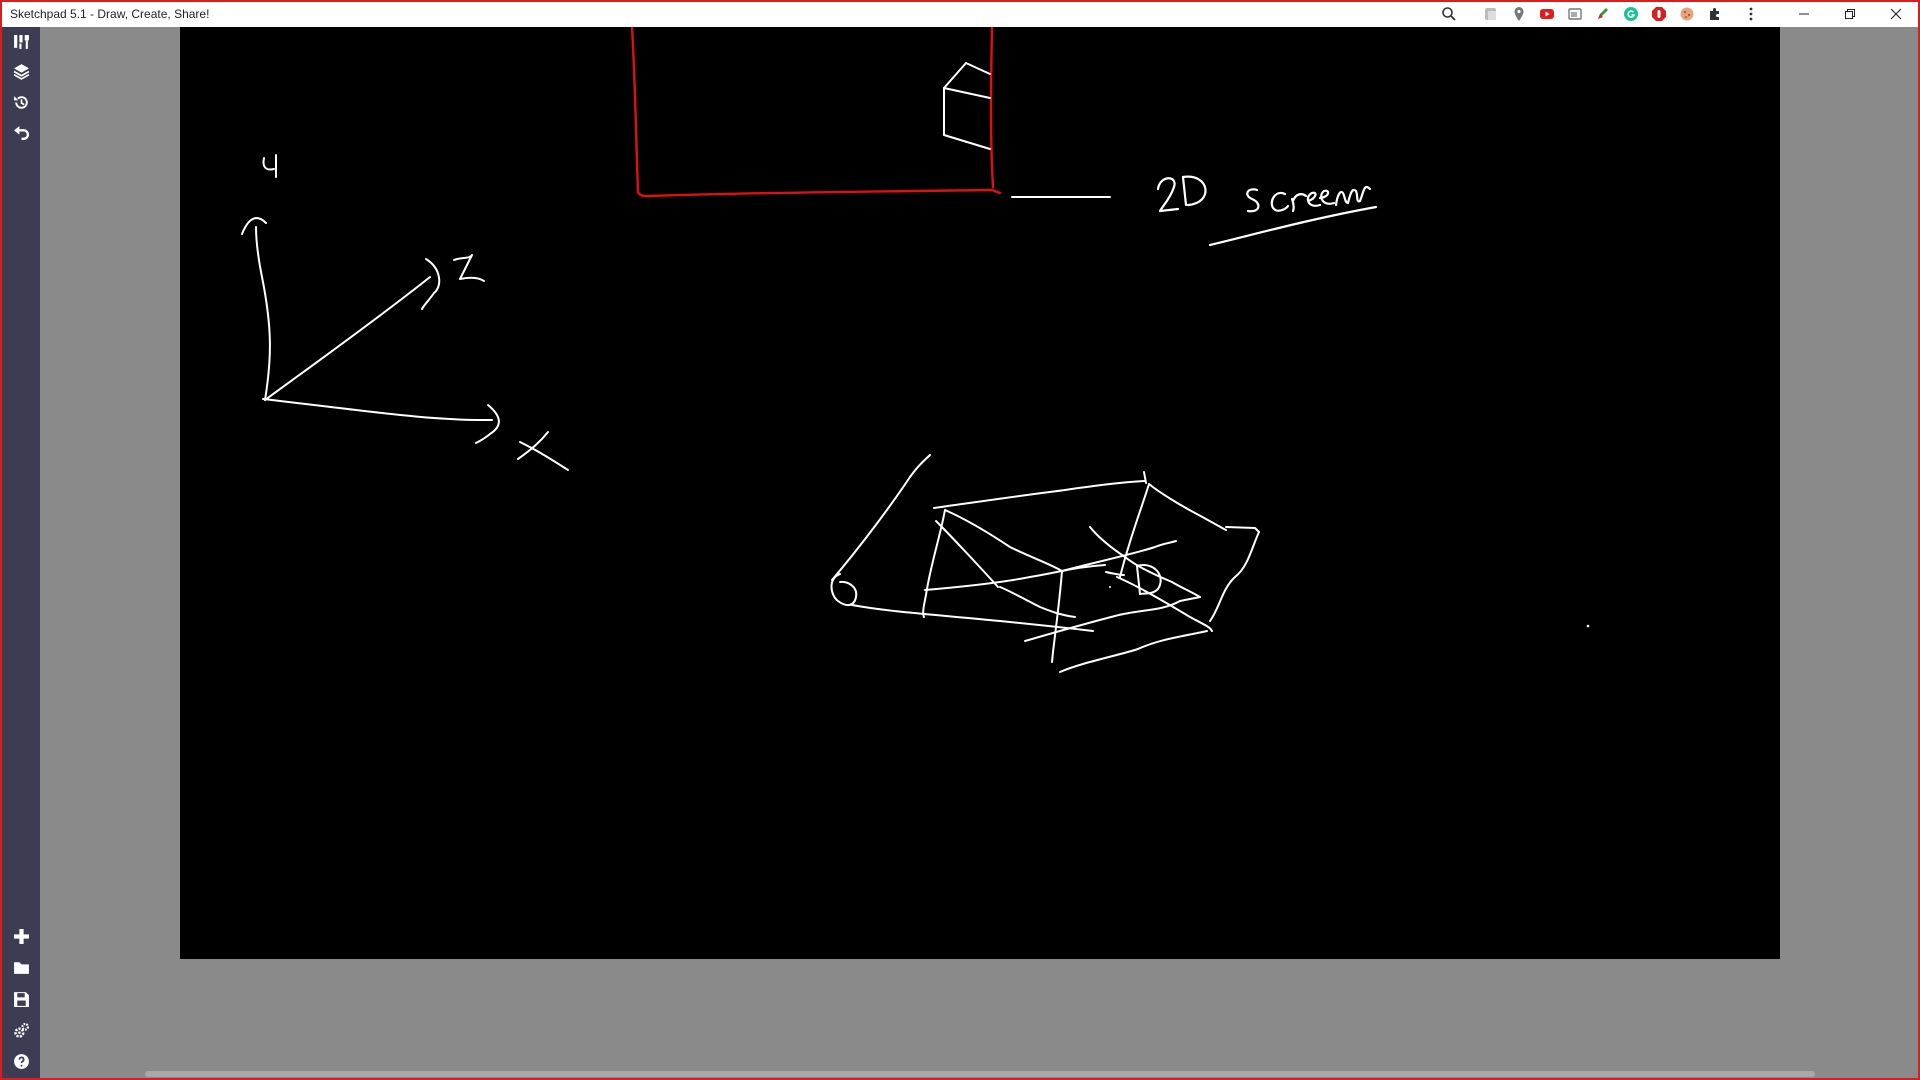 The height and width of the screenshot is (1080, 1920). Describe the element at coordinates (1659, 14) in the screenshot. I see `stop-hand-icon` at that location.